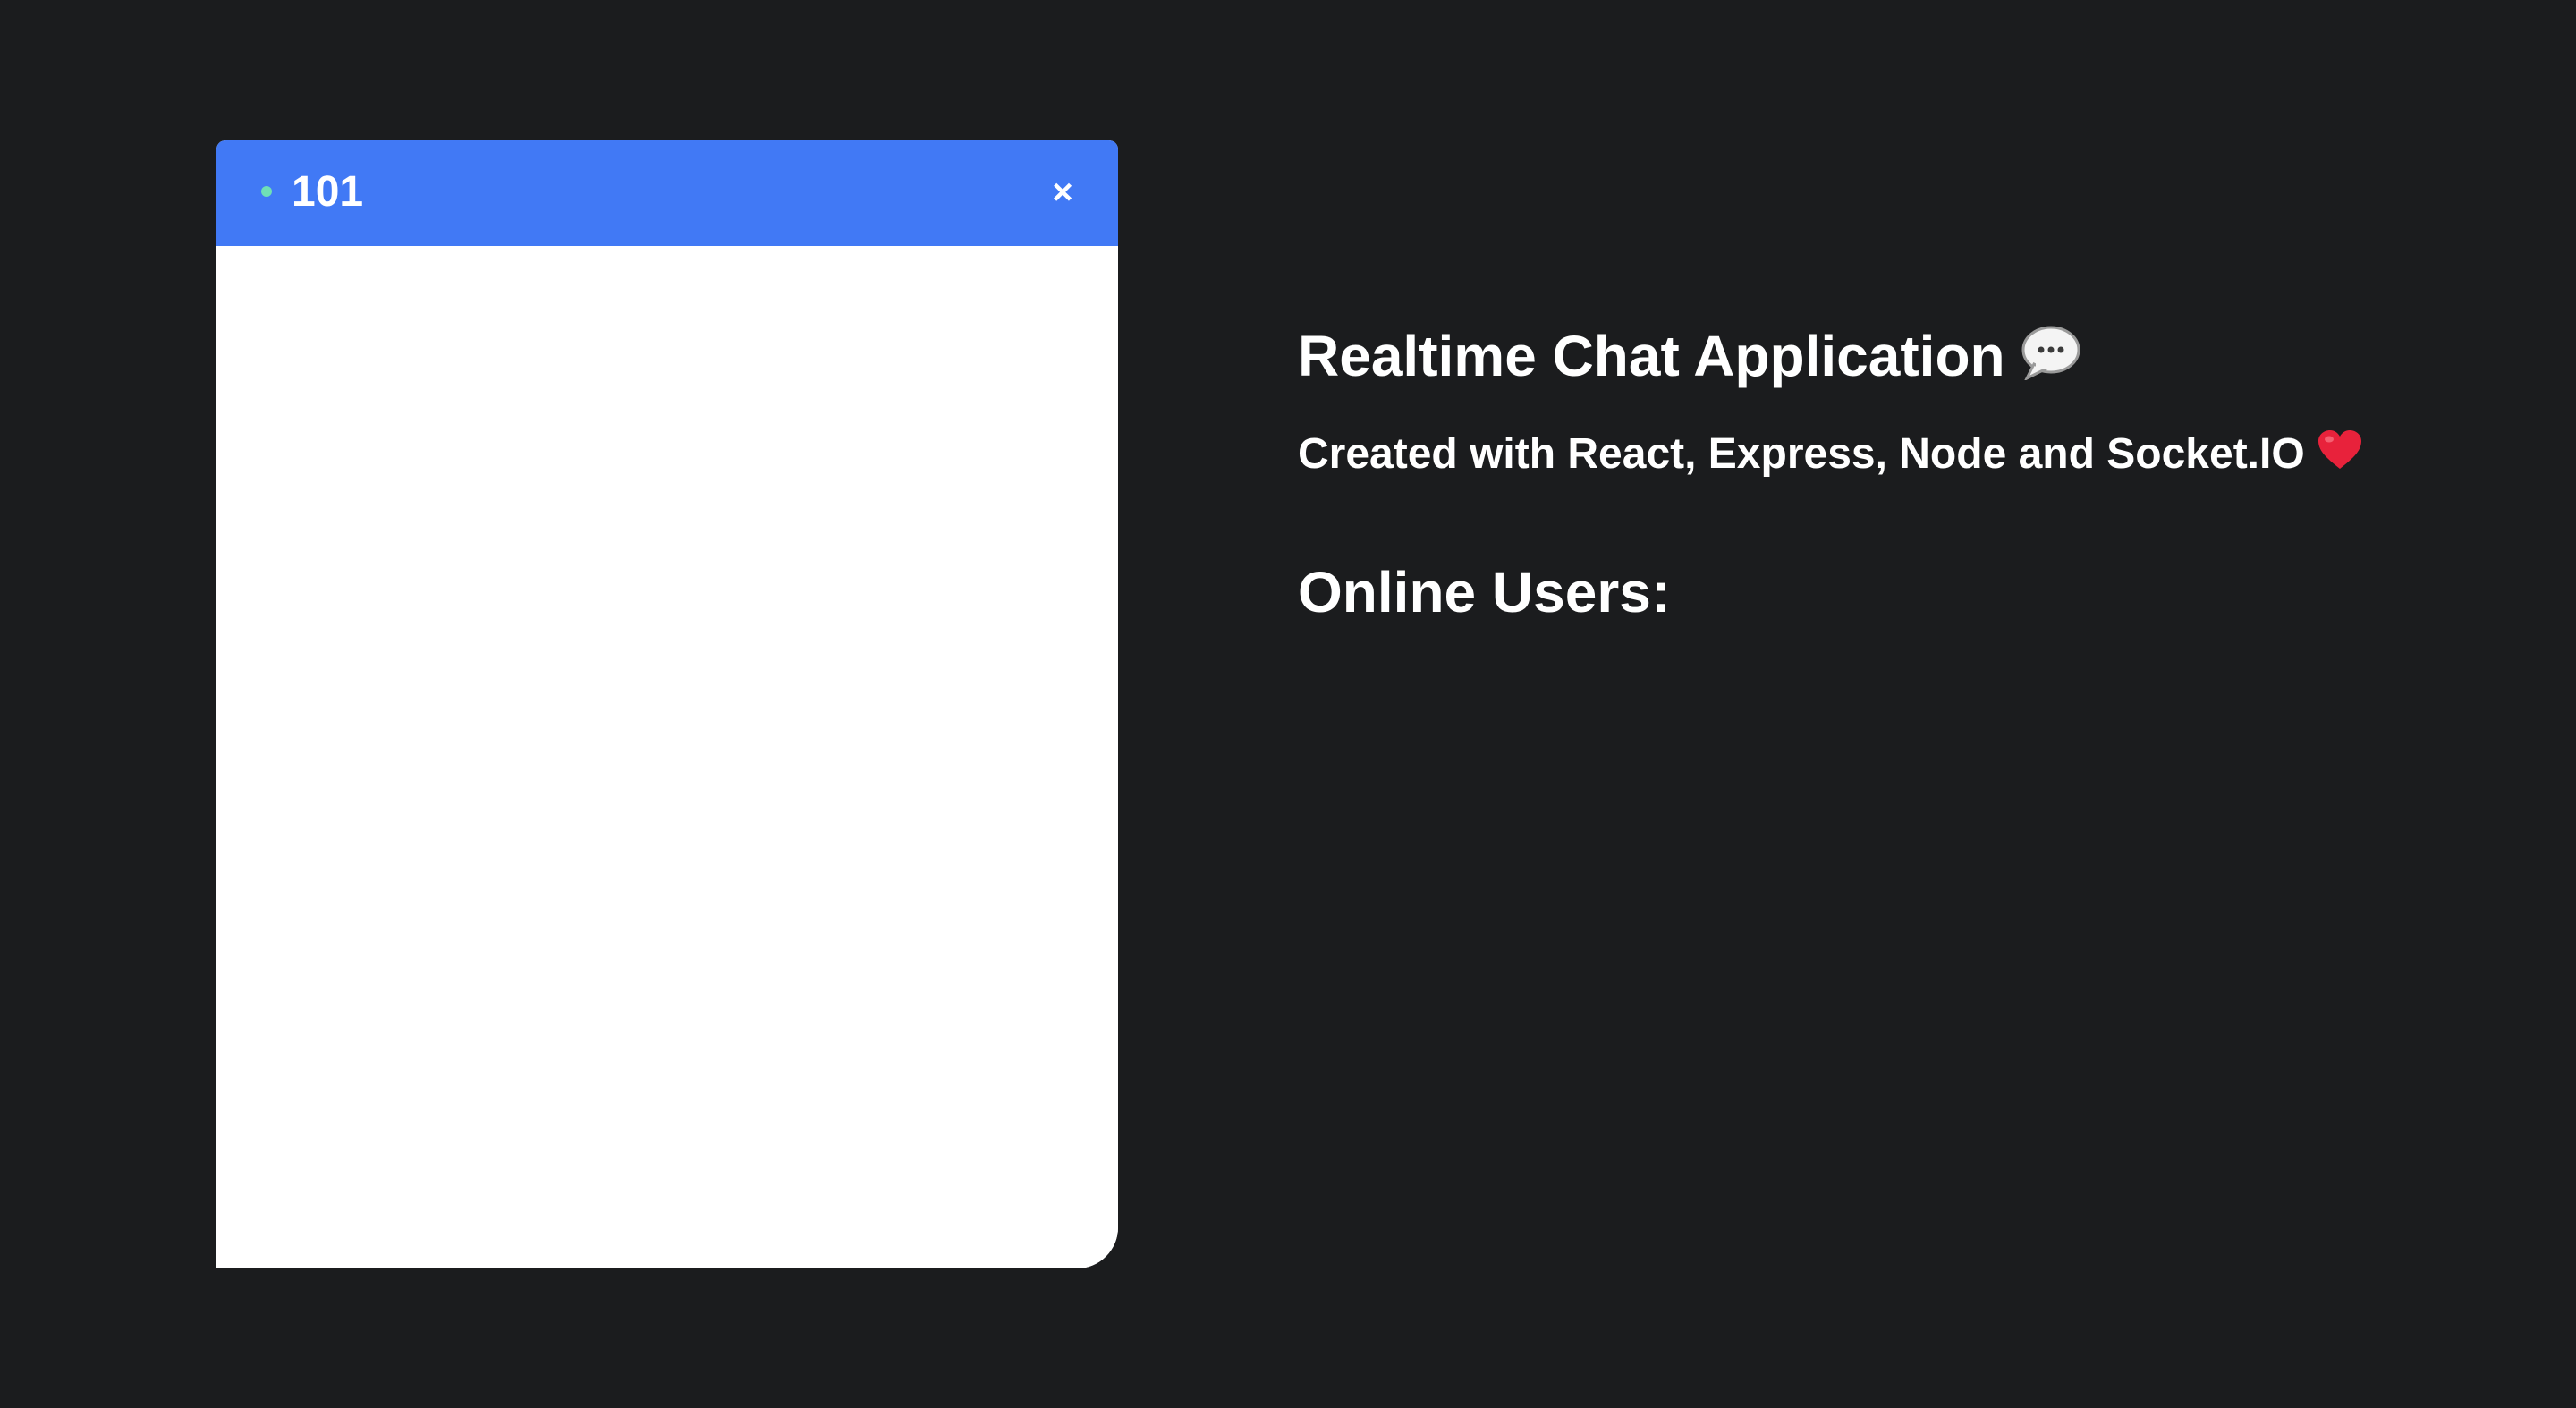  What do you see at coordinates (1484, 592) in the screenshot?
I see `online-users-heading: Online Users:` at bounding box center [1484, 592].